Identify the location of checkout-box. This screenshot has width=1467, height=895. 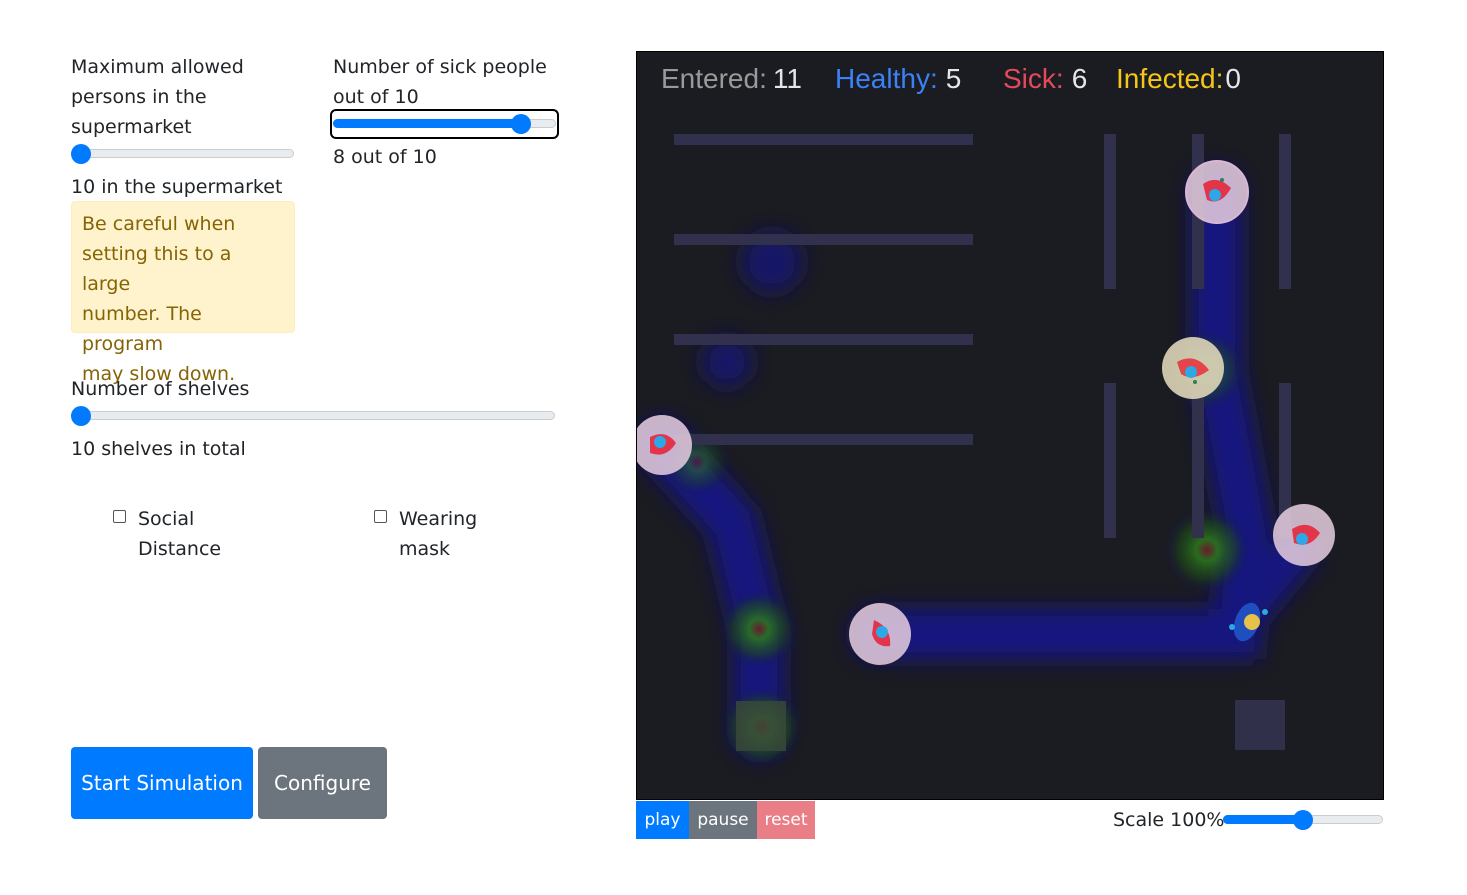
(761, 726).